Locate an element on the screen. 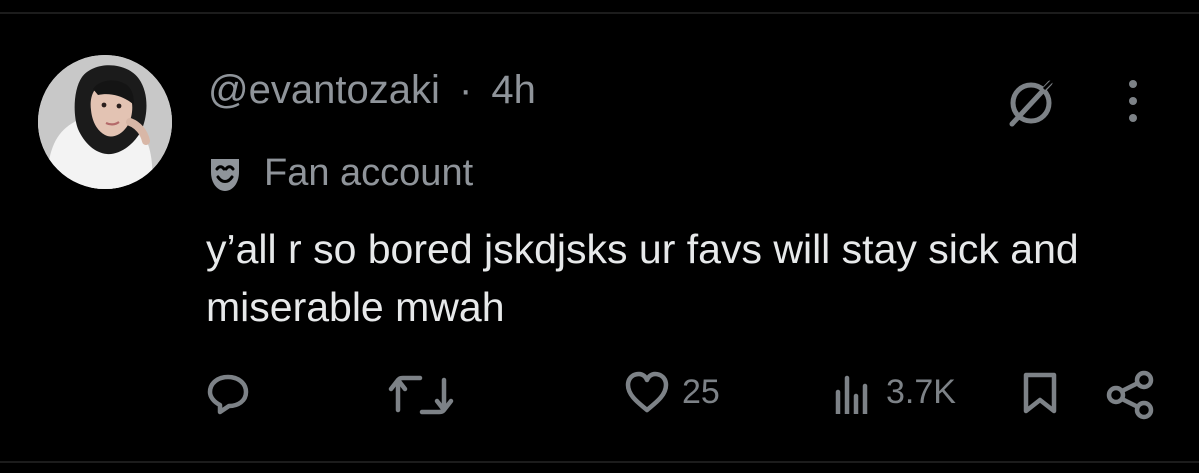 The height and width of the screenshot is (473, 1199). like-count: 25 is located at coordinates (701, 391).